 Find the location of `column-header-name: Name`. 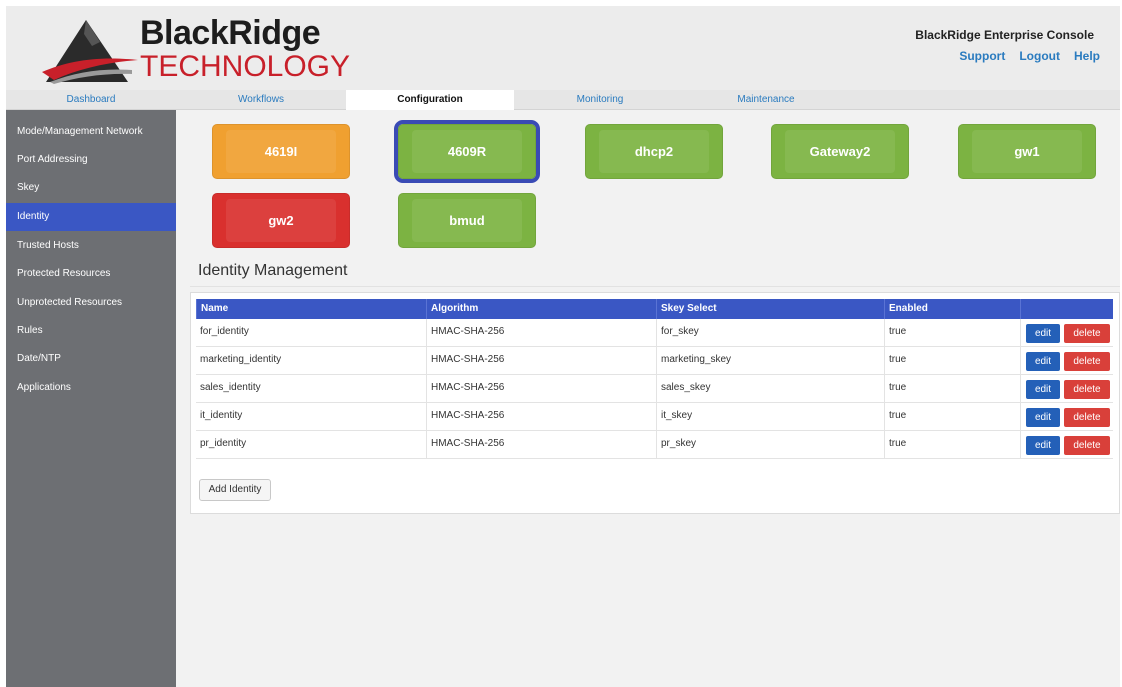

column-header-name: Name is located at coordinates (311, 309).